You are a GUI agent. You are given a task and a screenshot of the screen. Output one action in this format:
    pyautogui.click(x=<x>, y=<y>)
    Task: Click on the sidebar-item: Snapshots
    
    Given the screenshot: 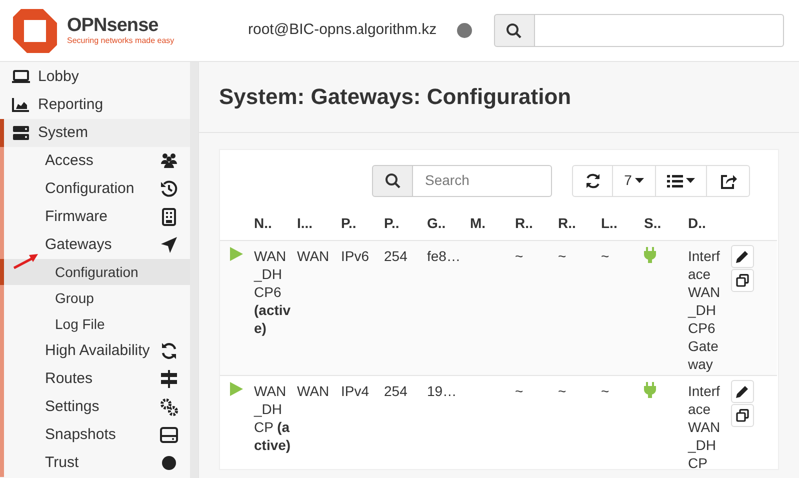 What is the action you would take?
    pyautogui.click(x=95, y=435)
    